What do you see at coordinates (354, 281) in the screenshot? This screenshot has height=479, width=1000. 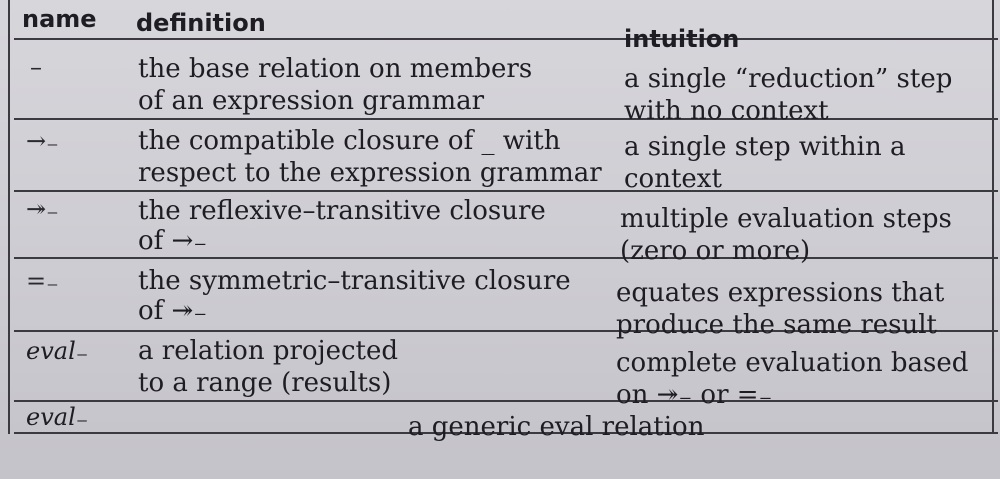 I see `row-definition-line: the symmetric–transitive closure` at bounding box center [354, 281].